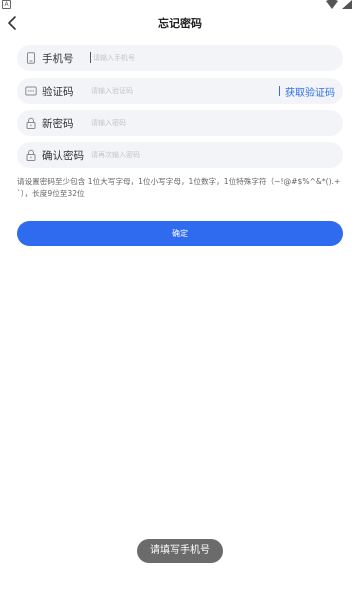  Describe the element at coordinates (31, 91) in the screenshot. I see `message-code-icon` at that location.